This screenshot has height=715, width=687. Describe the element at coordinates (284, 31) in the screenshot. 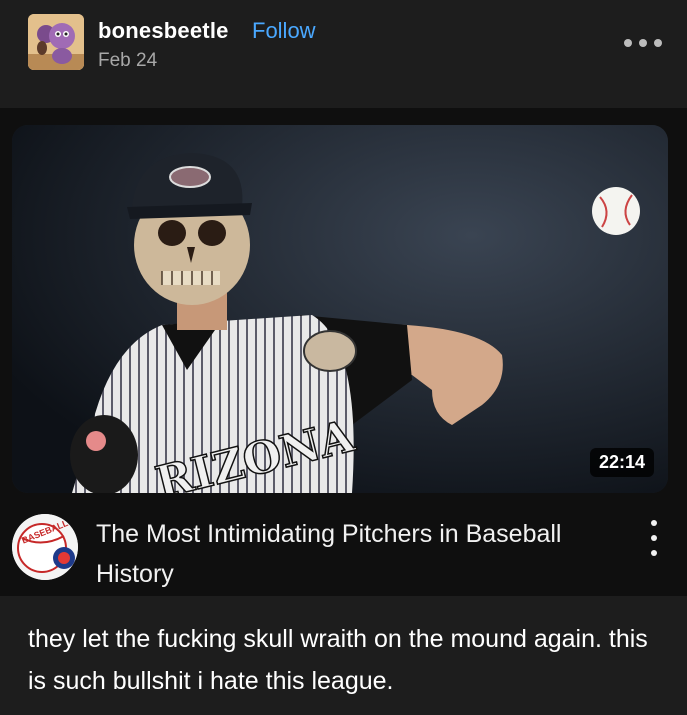

I see `follow-button: Follow` at that location.